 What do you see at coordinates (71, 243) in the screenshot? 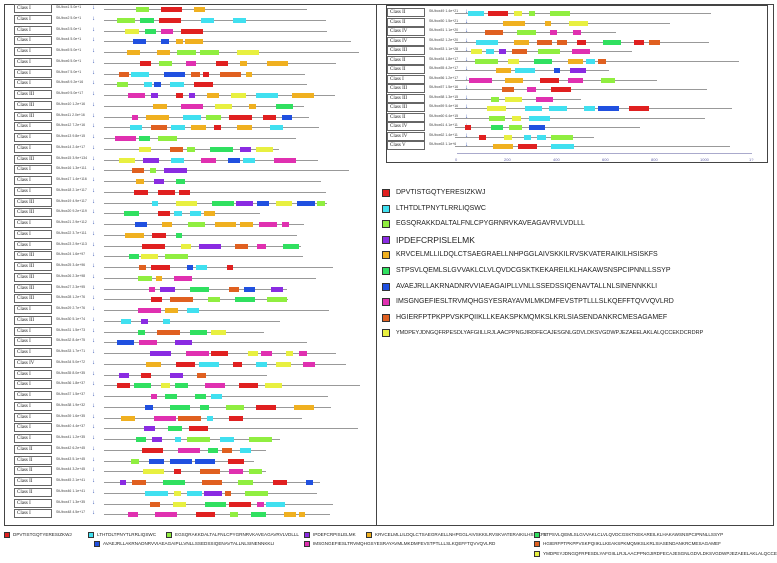
I see `gene-label: StUbox23 2.9e+113` at bounding box center [71, 243].